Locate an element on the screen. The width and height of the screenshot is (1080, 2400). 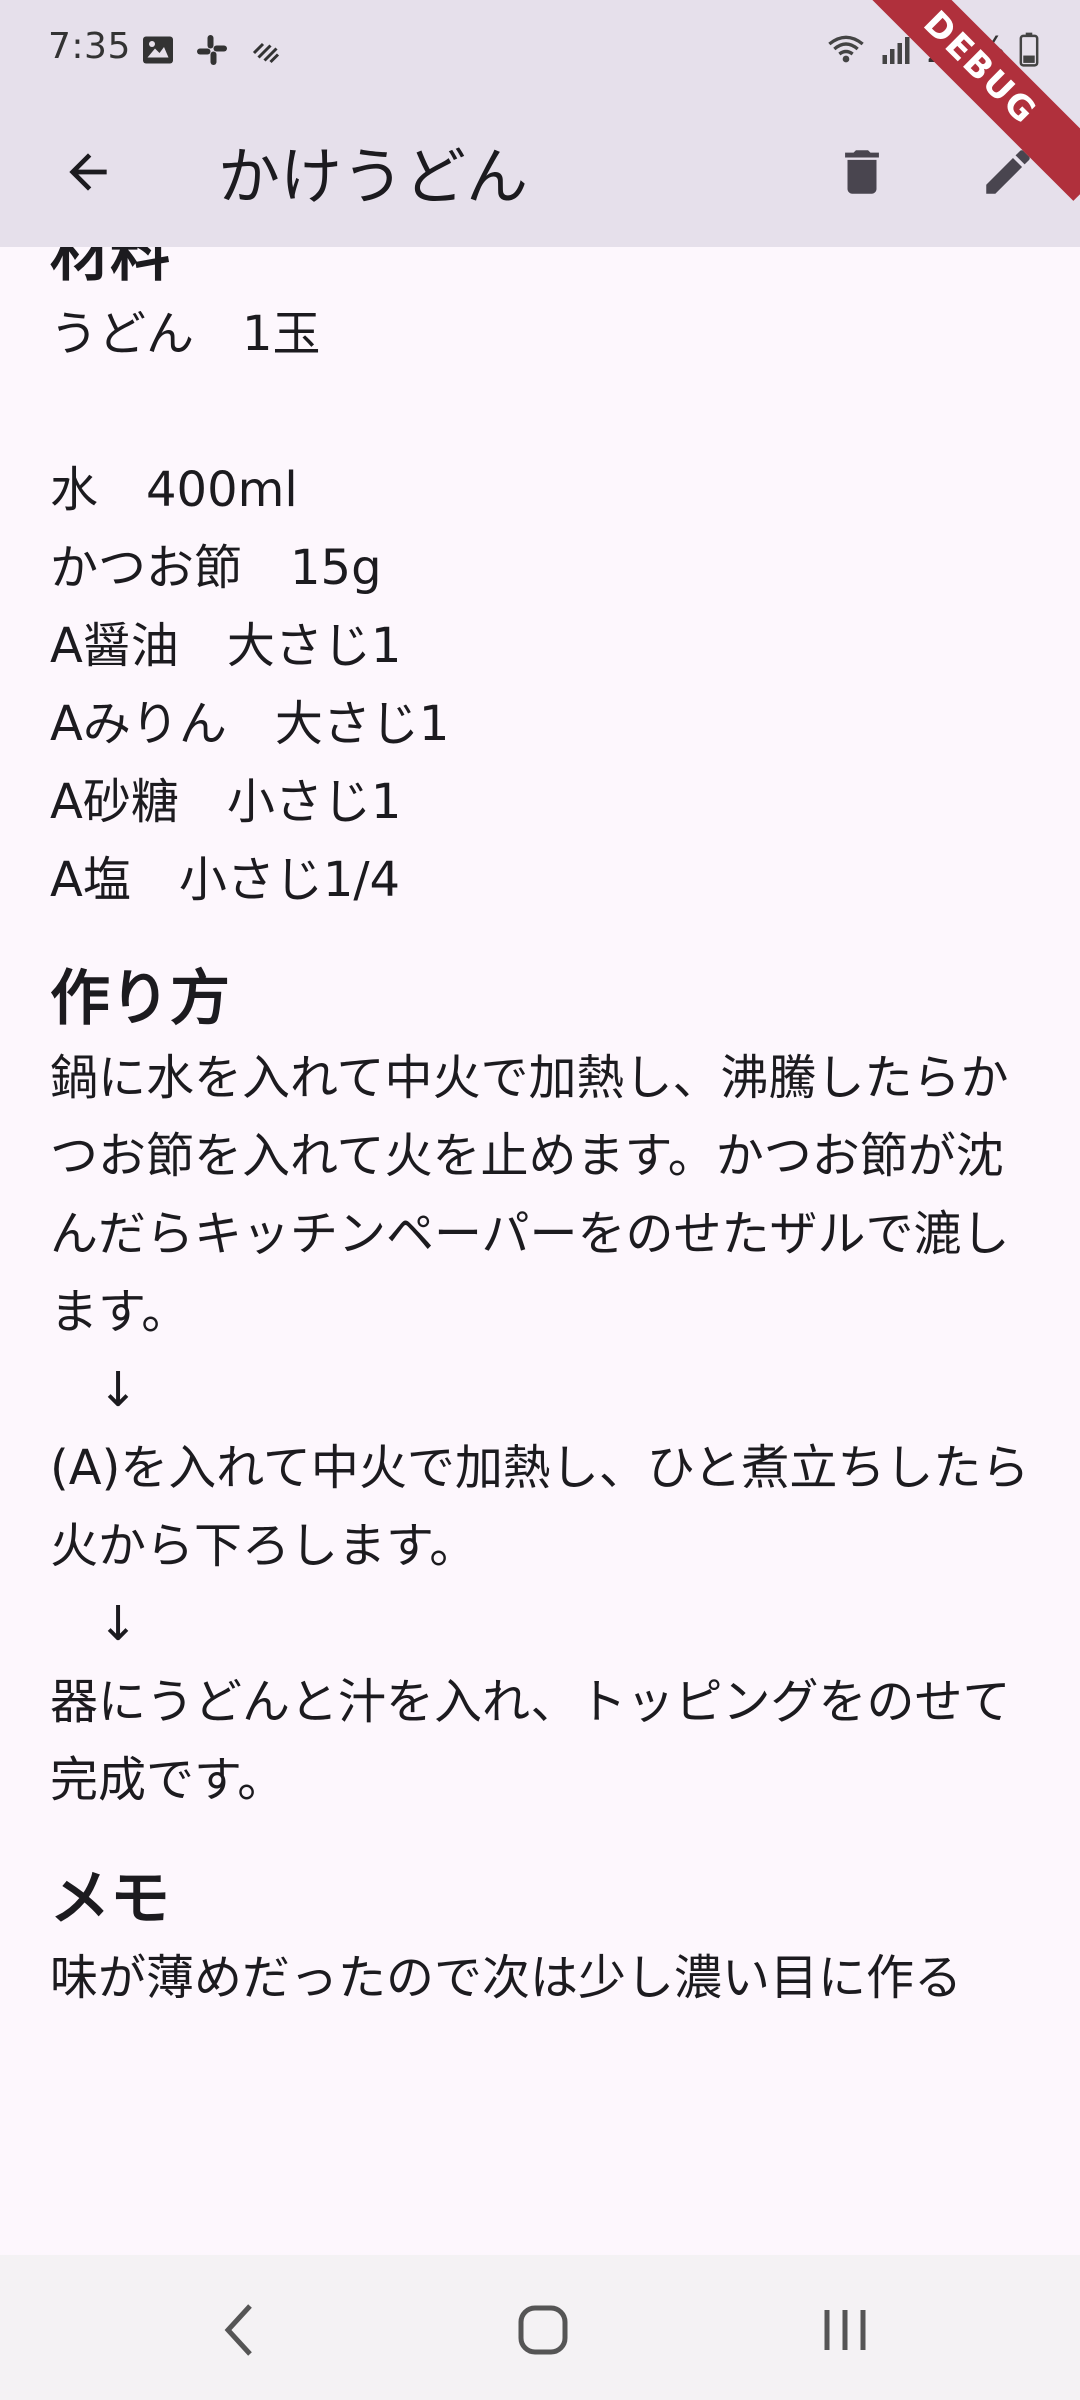
nav-back-button is located at coordinates (240, 2330).